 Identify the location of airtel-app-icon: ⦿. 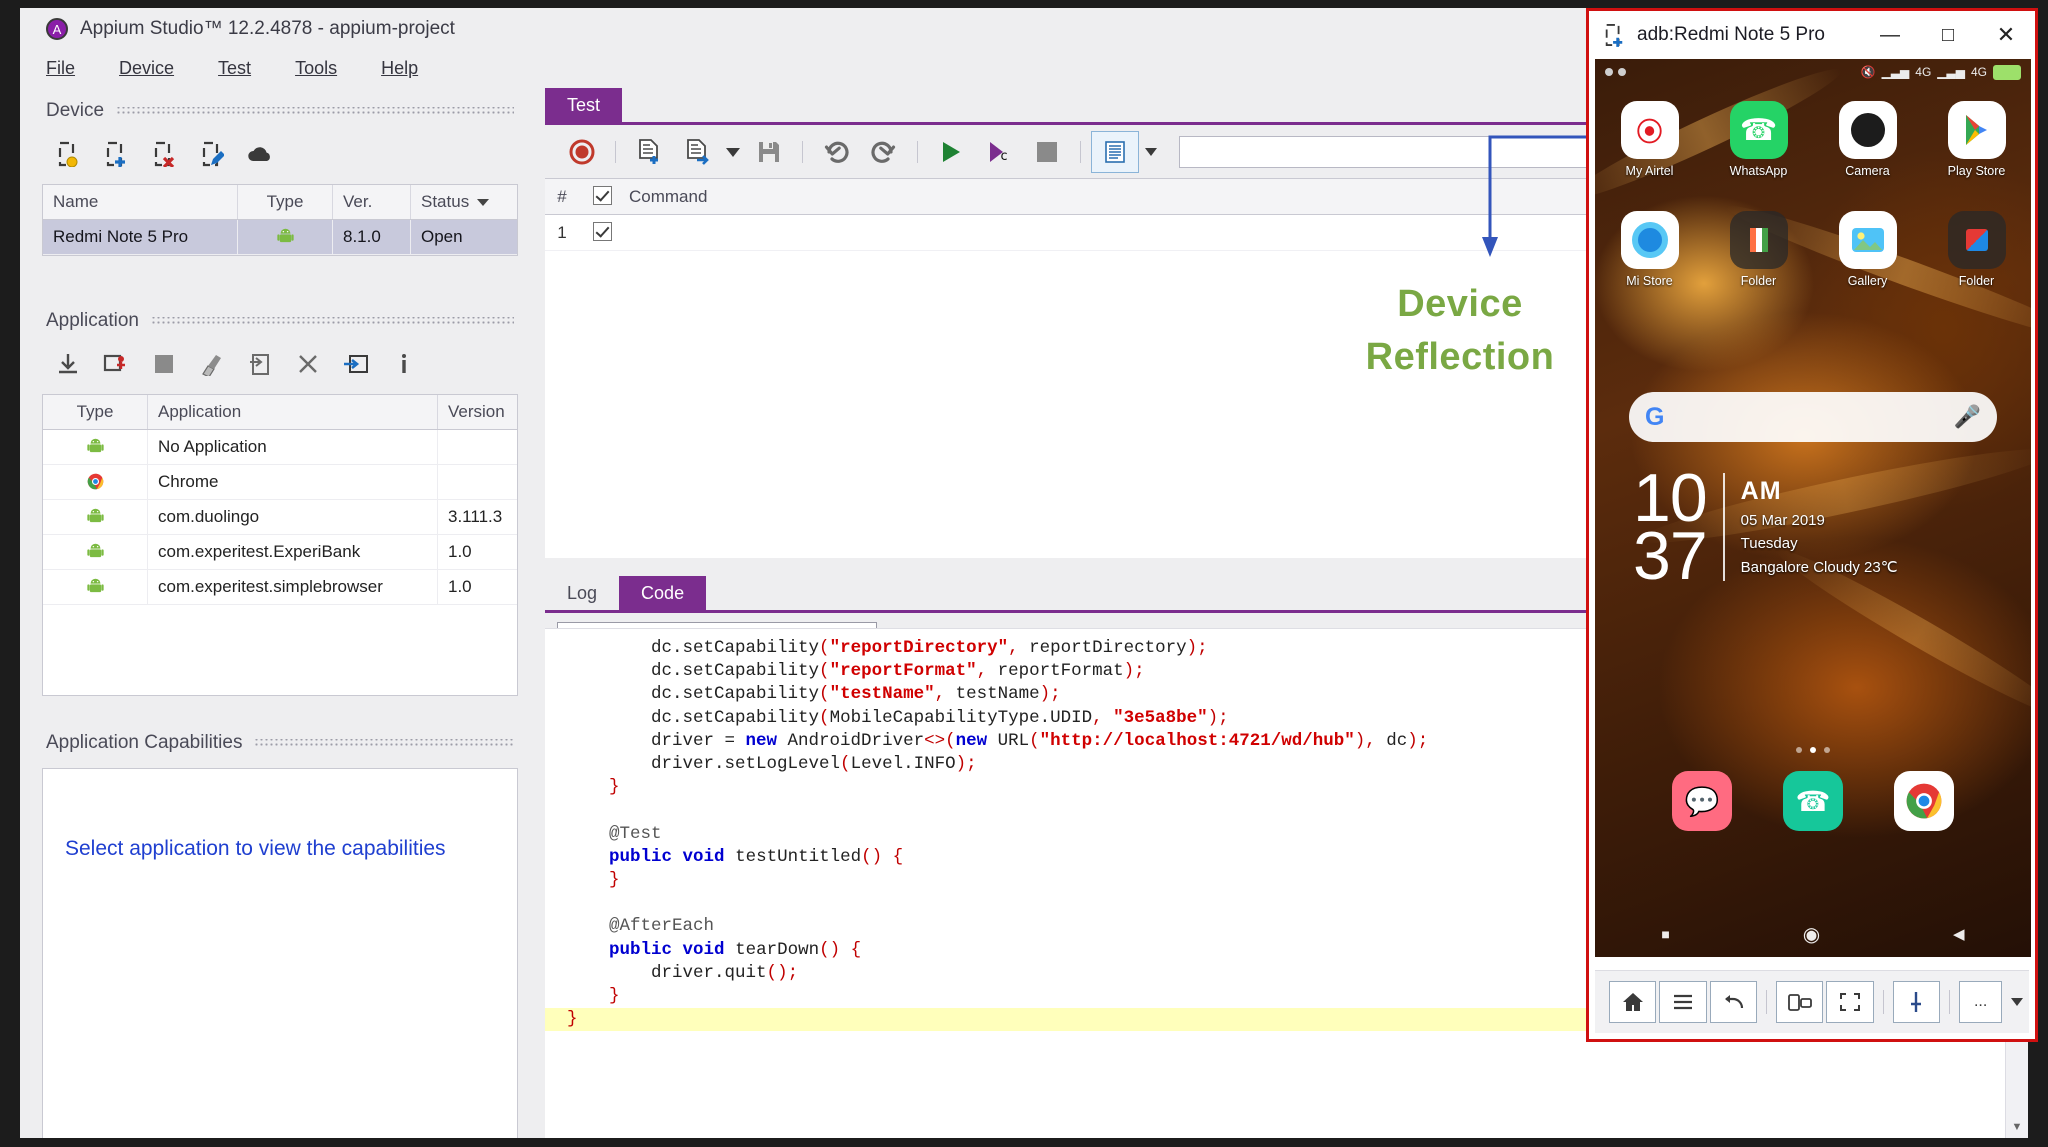
(1649, 130).